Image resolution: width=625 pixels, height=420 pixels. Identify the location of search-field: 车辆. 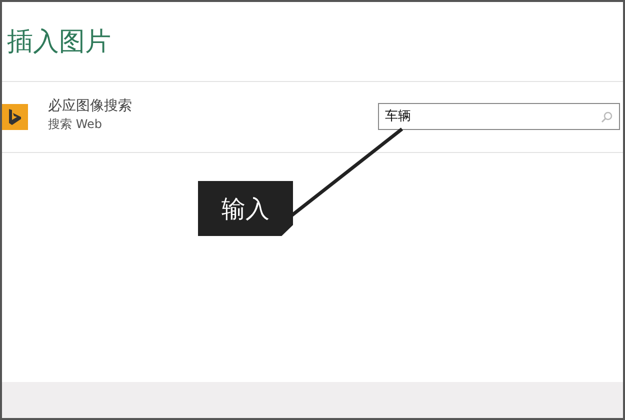
(499, 116).